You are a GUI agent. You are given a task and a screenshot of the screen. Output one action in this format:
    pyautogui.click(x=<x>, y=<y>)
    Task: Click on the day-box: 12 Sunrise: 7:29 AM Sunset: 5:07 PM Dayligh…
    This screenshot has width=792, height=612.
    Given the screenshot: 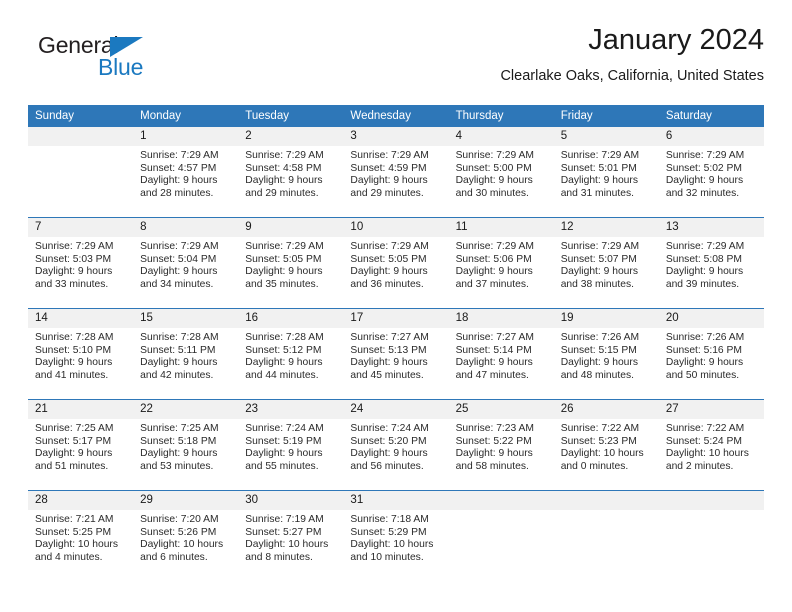 What is the action you would take?
    pyautogui.click(x=606, y=263)
    